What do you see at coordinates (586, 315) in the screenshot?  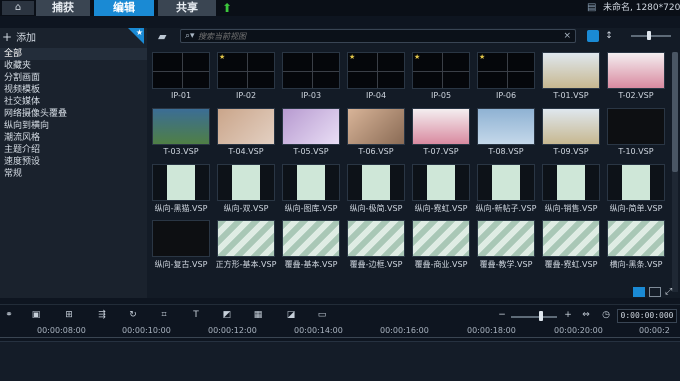 I see `fit-icon: ⇔` at bounding box center [586, 315].